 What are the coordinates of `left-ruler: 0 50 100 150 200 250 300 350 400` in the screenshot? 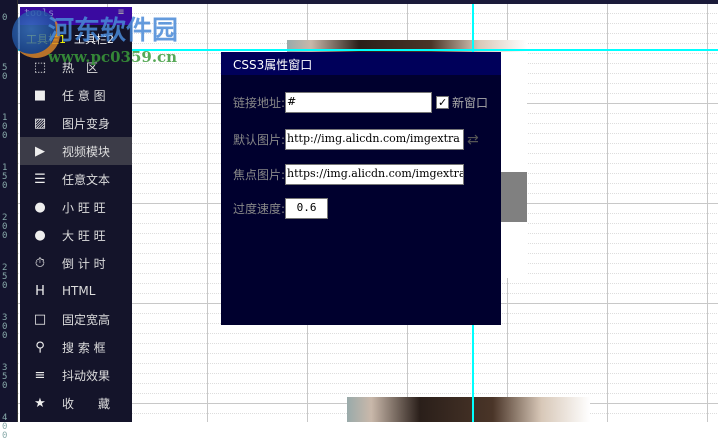 It's located at (9, 220).